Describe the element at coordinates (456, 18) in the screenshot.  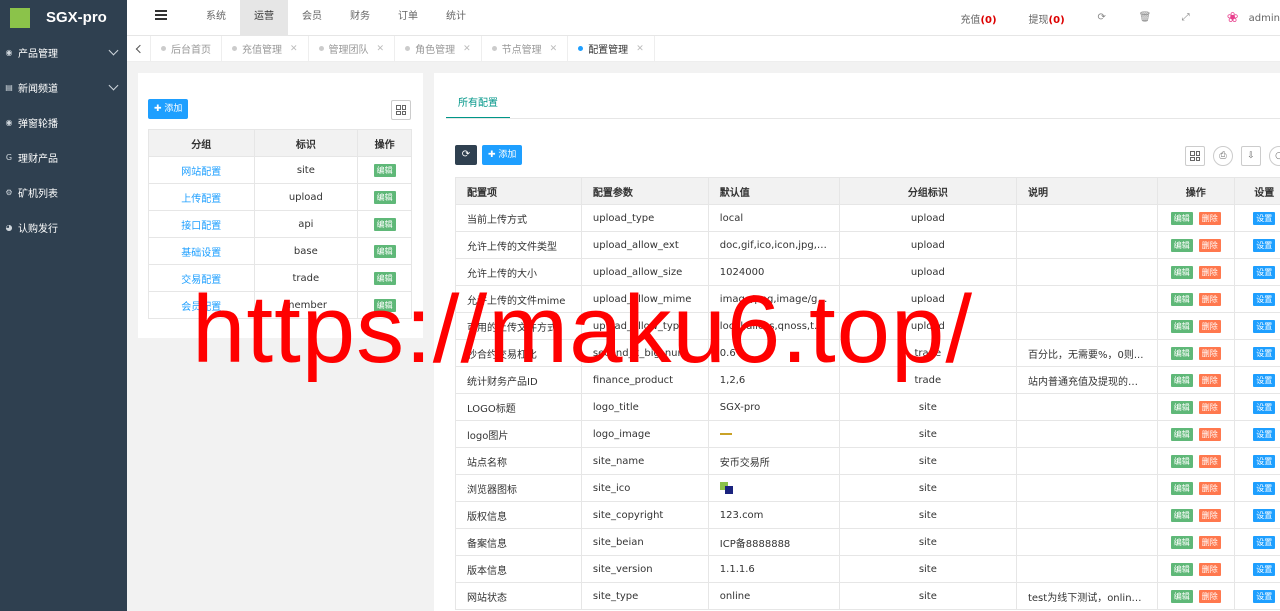
I see `top-nav-item: 统计` at that location.